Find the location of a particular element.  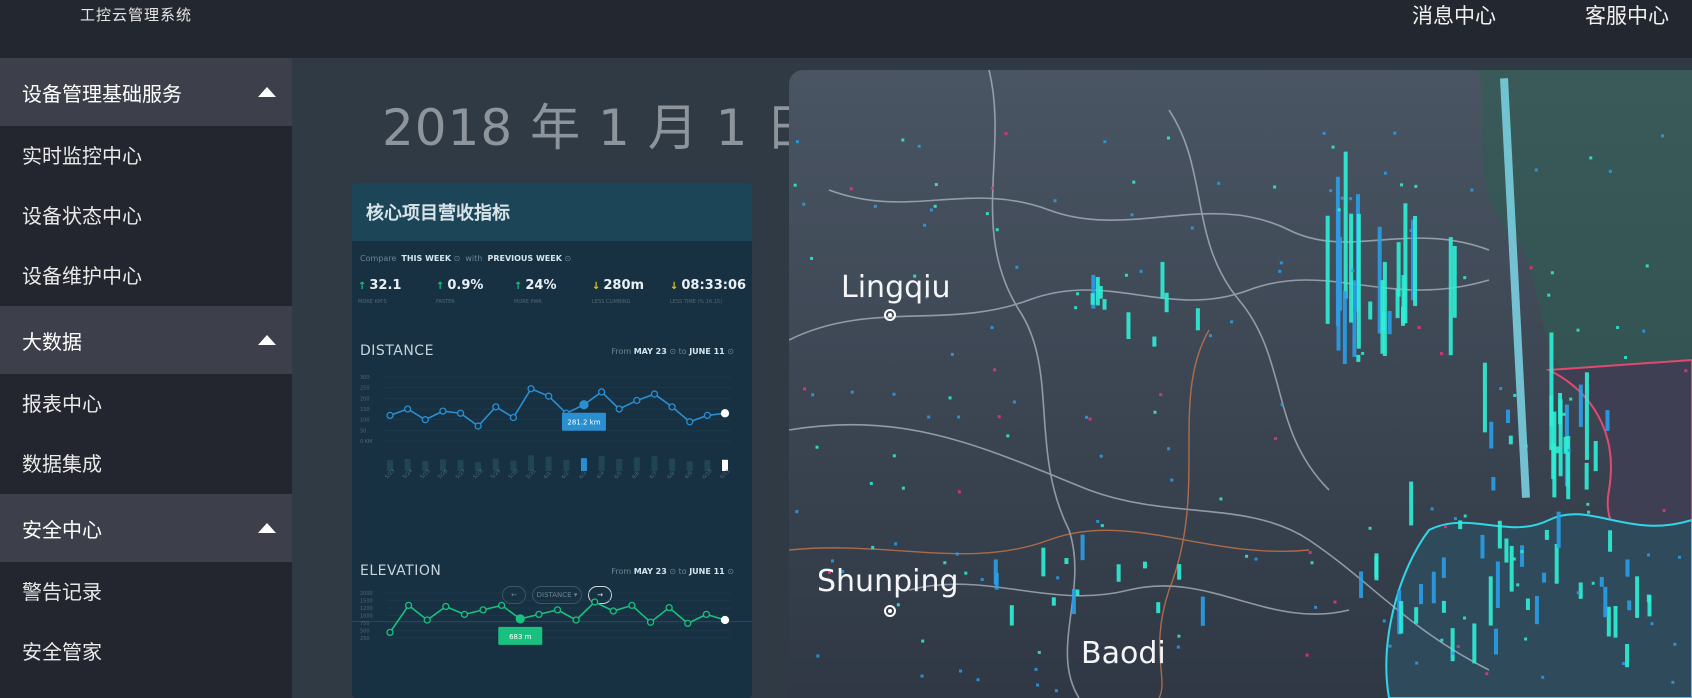

sidebar-item-reports: 报表中心 is located at coordinates (146, 404).